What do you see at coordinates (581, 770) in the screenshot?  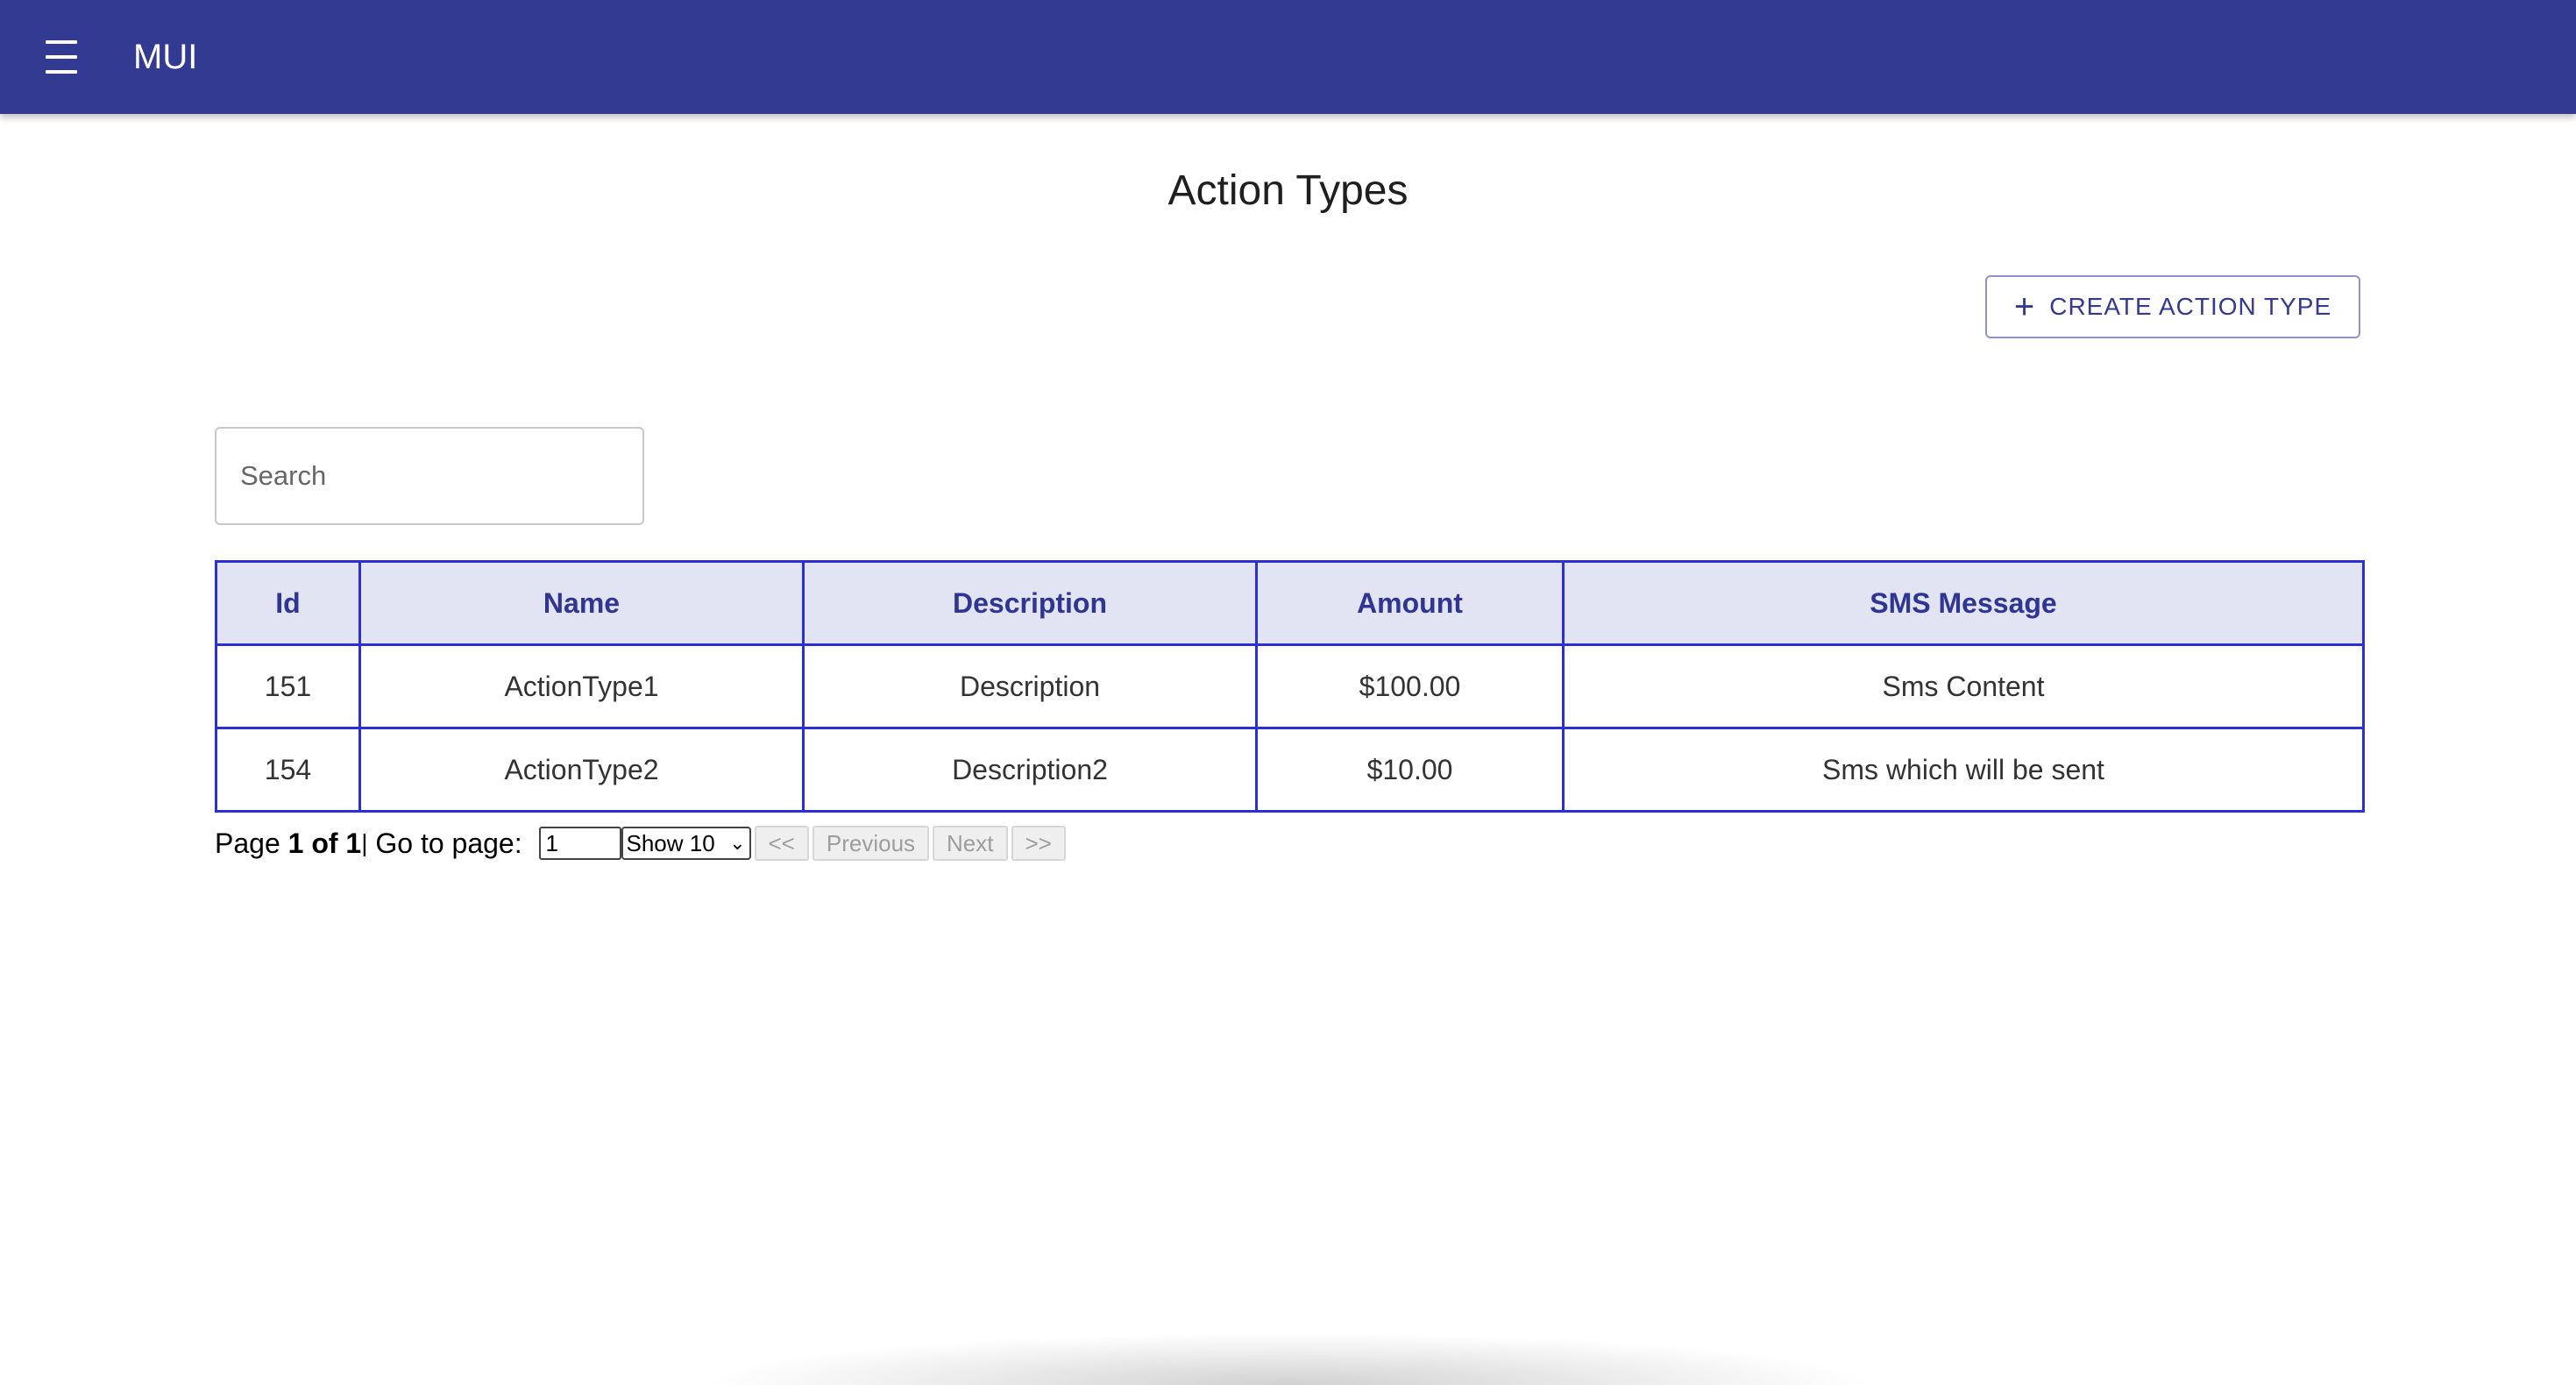 I see `cell-name: ActionType2` at bounding box center [581, 770].